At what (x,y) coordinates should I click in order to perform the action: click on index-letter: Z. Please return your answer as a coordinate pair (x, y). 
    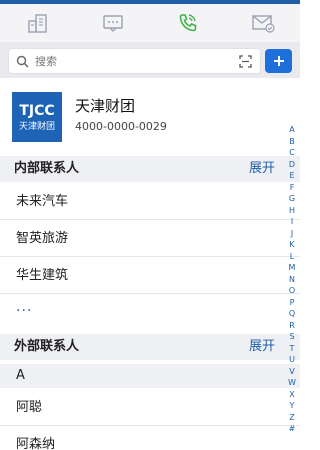
    Looking at the image, I should click on (292, 418).